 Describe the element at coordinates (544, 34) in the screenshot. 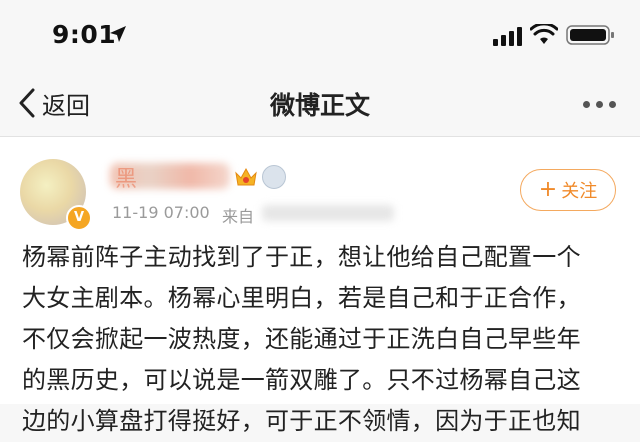

I see `wifi-icon` at that location.